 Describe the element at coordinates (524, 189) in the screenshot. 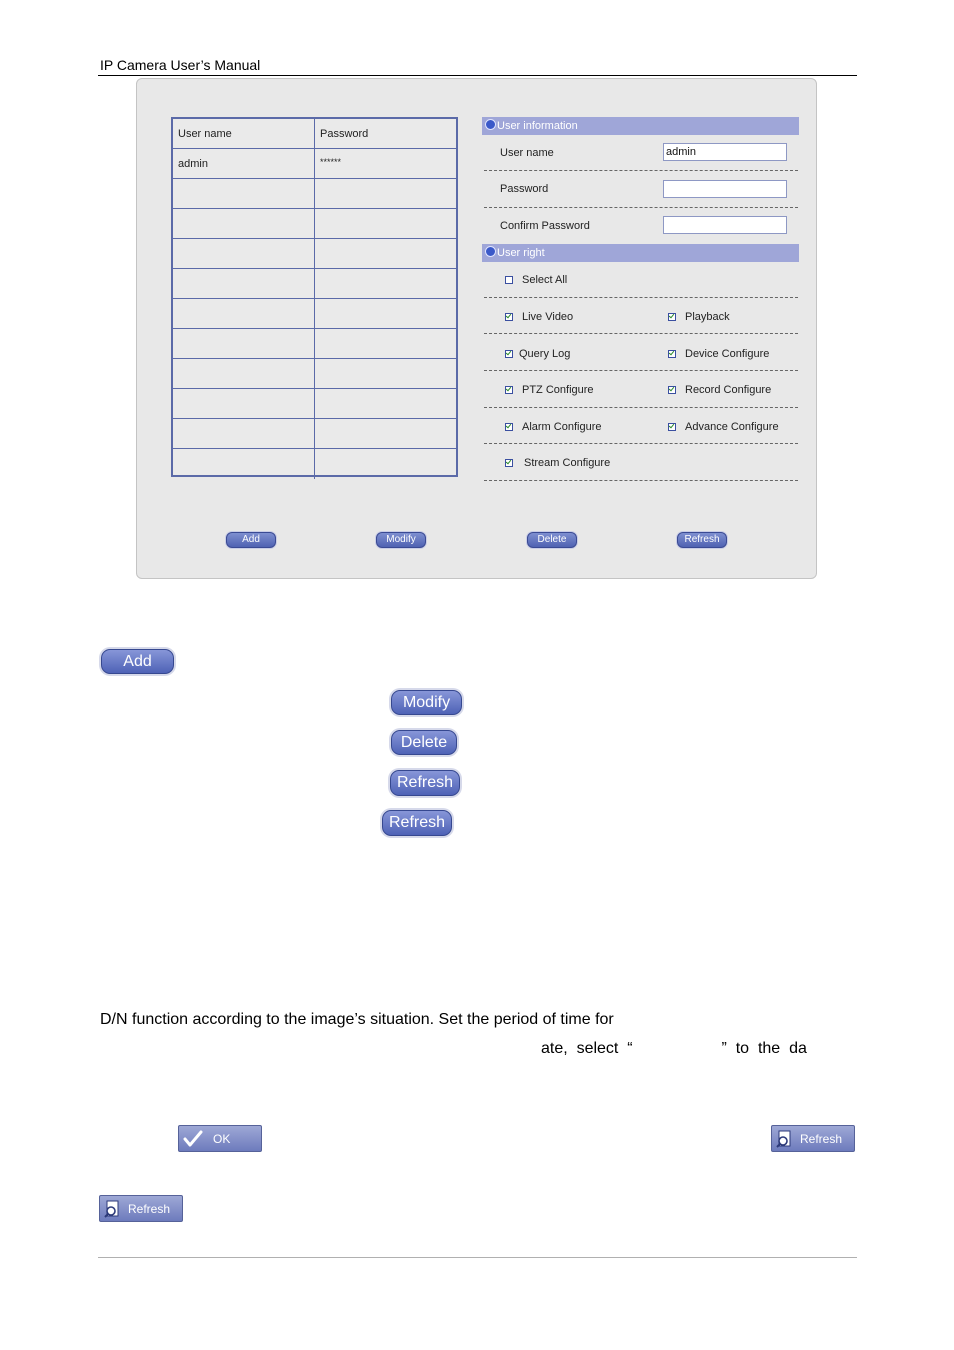

I see `password-label: Password` at that location.